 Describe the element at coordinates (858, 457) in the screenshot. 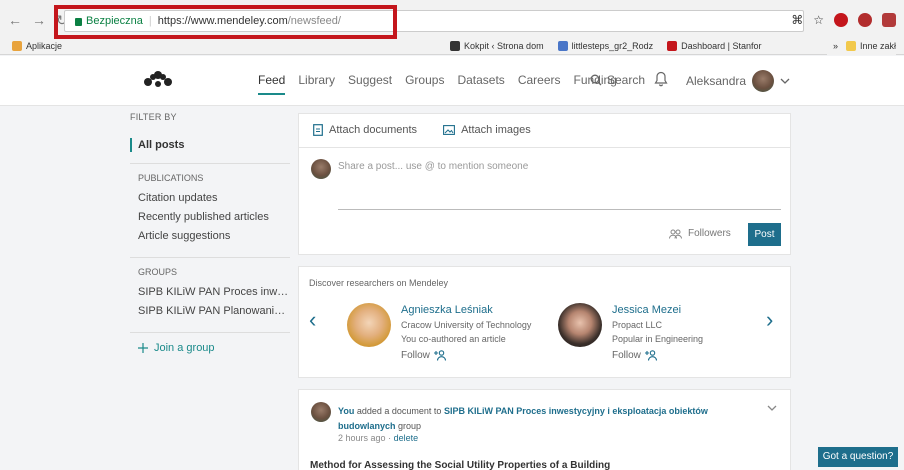

I see `help-button: Got a question?` at that location.